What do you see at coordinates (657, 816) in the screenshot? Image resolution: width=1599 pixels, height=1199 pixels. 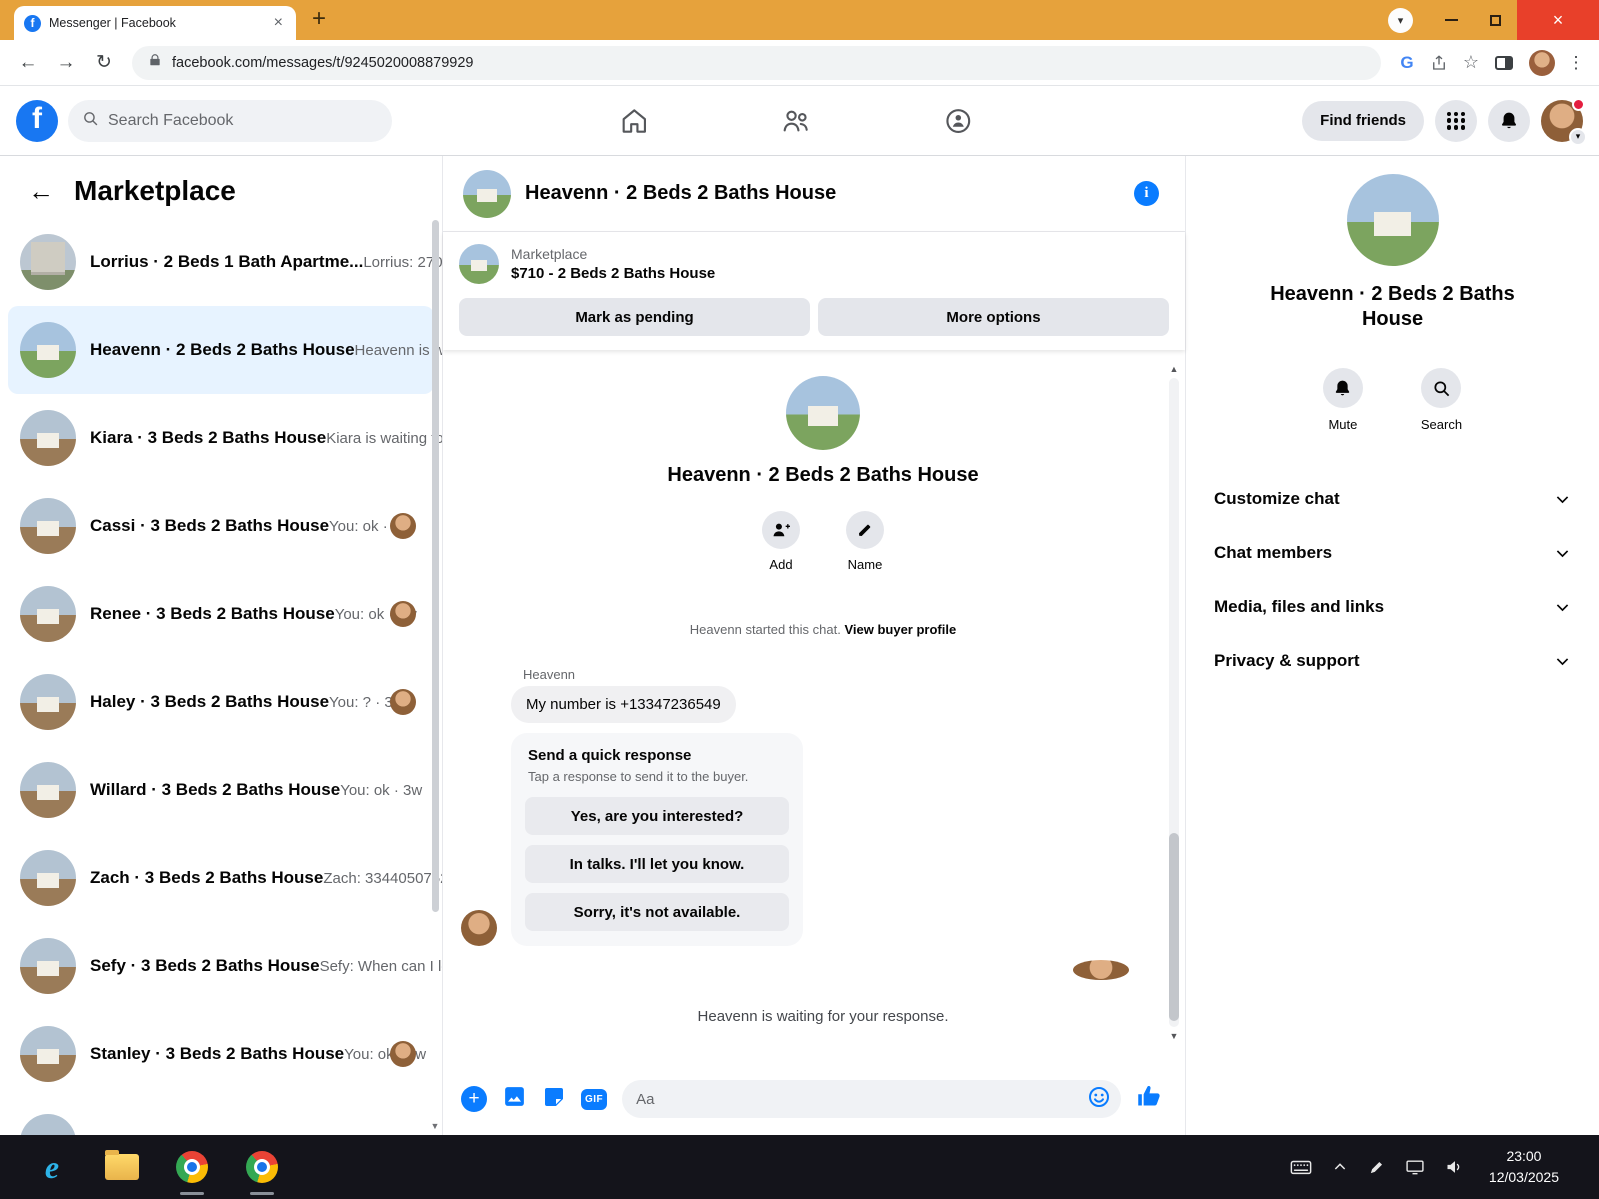 I see `quick-response-option: Yes, are you interested?` at bounding box center [657, 816].